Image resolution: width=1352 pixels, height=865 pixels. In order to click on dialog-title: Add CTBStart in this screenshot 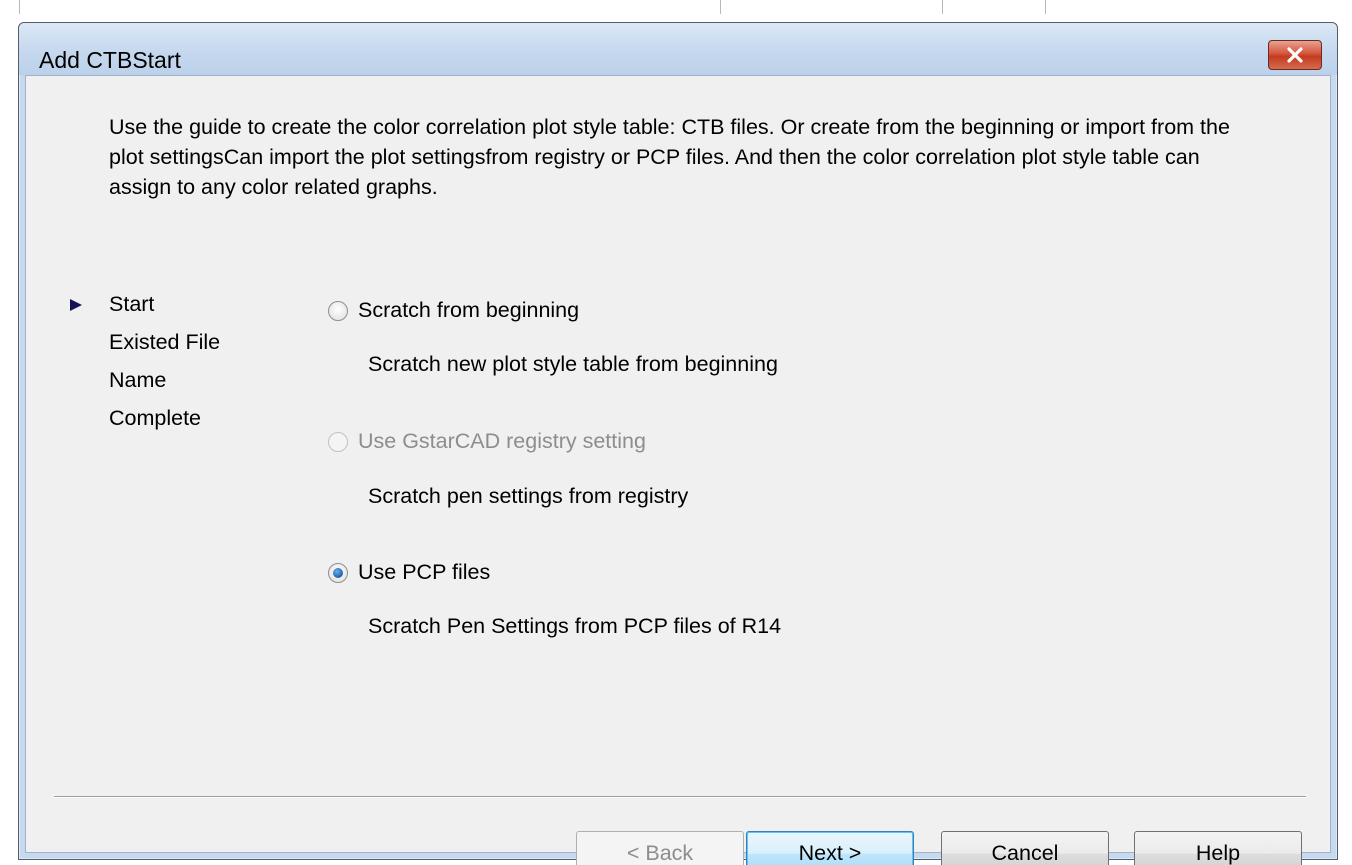, I will do `click(110, 60)`.